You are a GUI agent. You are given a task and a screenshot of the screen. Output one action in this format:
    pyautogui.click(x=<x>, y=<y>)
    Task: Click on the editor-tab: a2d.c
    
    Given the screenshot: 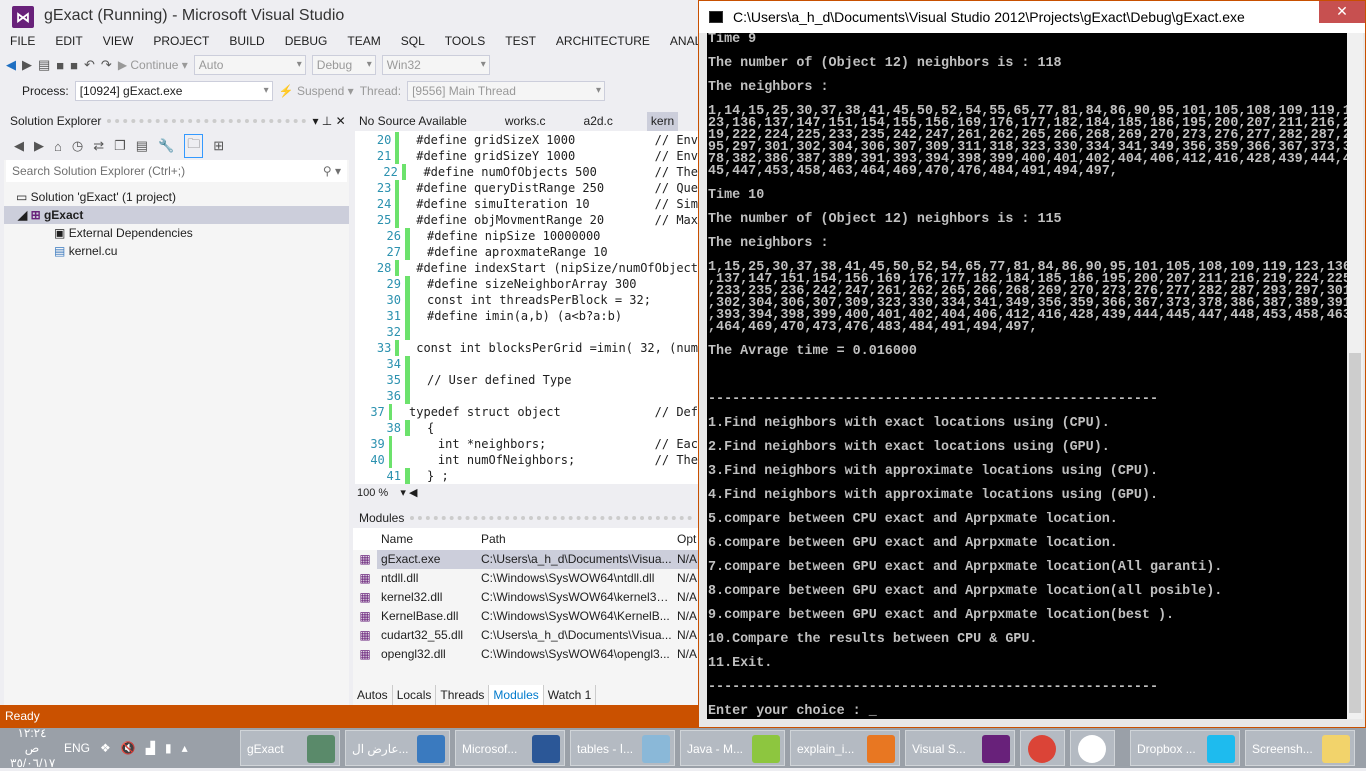 What is the action you would take?
    pyautogui.click(x=598, y=121)
    